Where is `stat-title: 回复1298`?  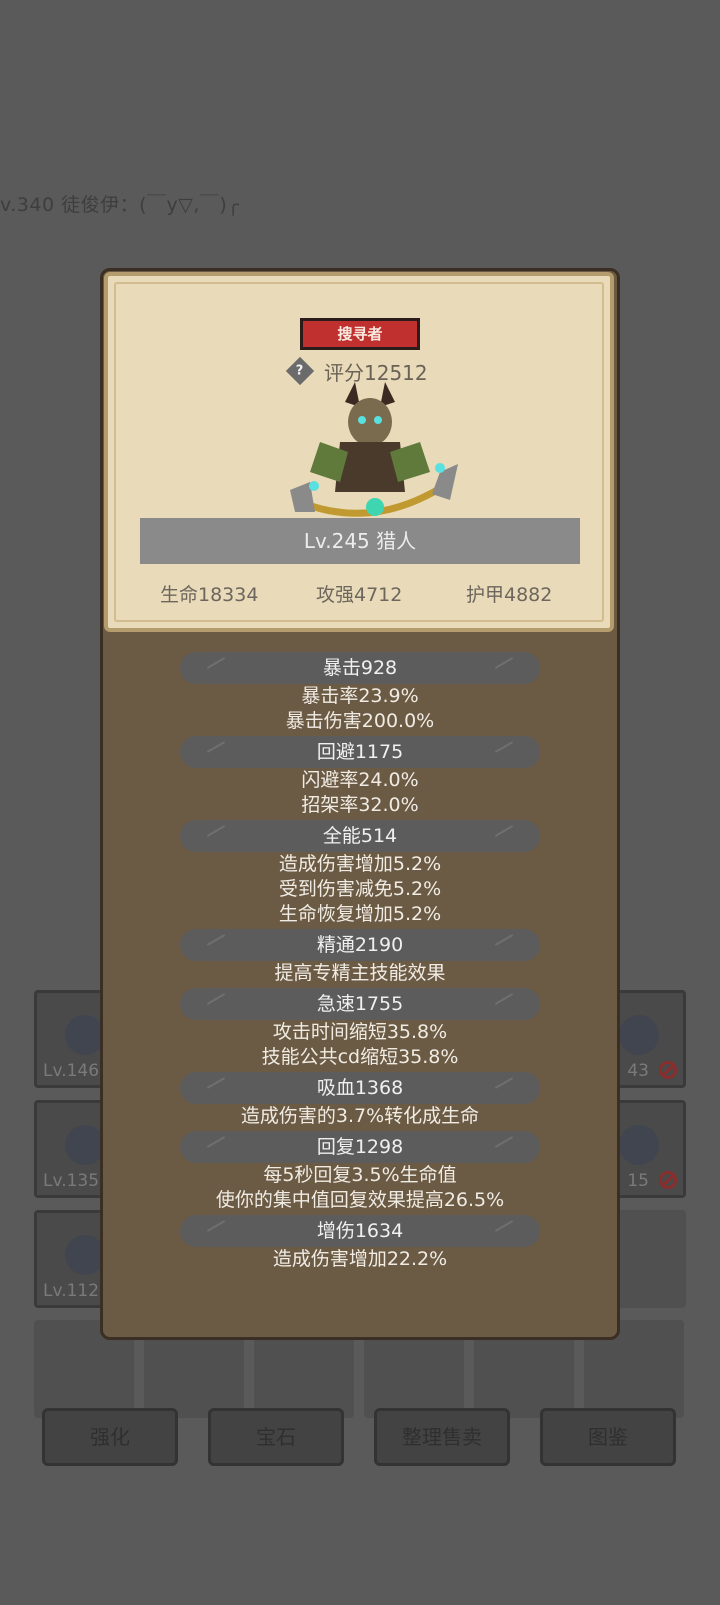 stat-title: 回复1298 is located at coordinates (360, 1147).